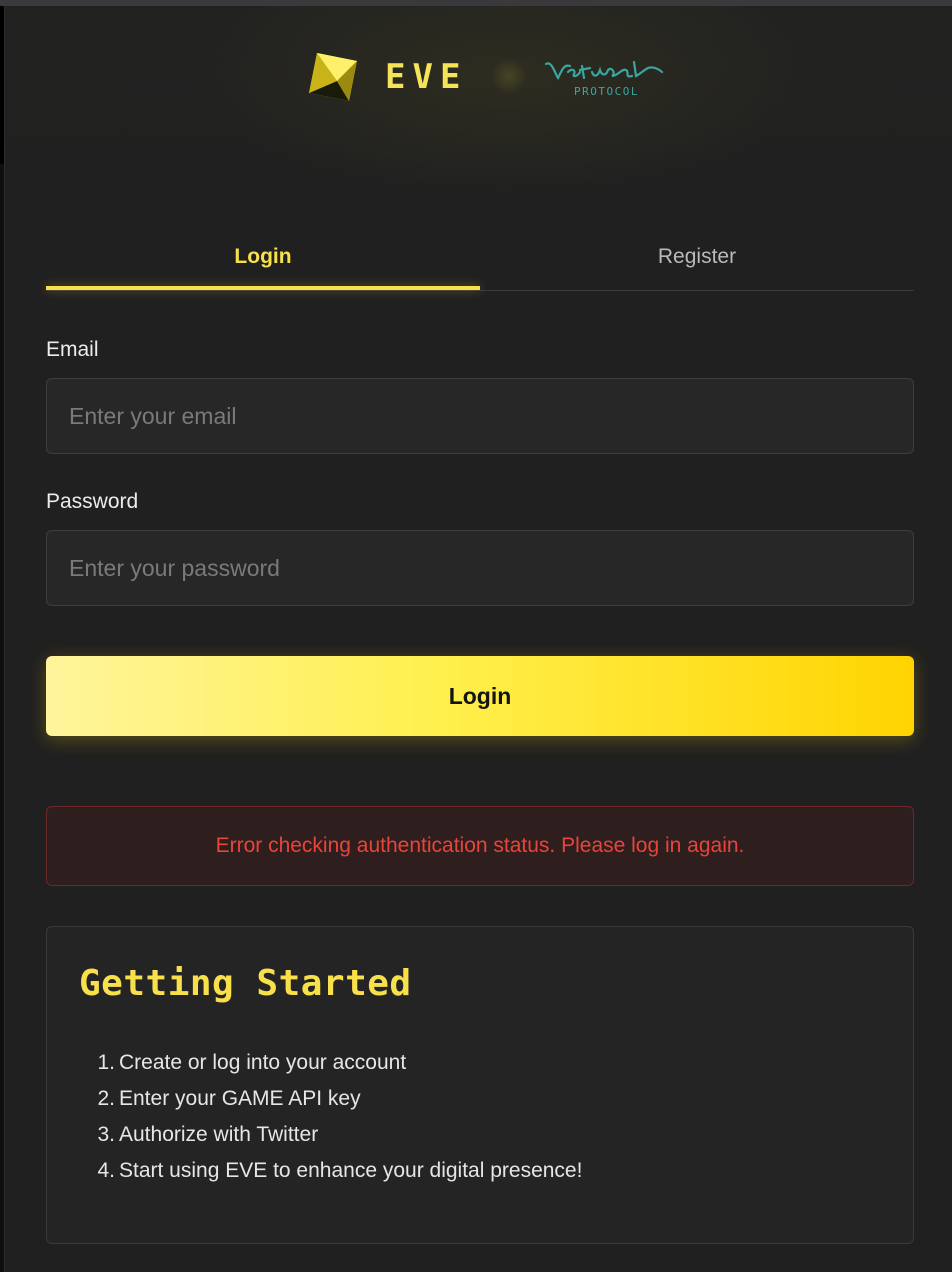 The image size is (952, 1272). What do you see at coordinates (2, 85) in the screenshot?
I see `window-left-notch` at bounding box center [2, 85].